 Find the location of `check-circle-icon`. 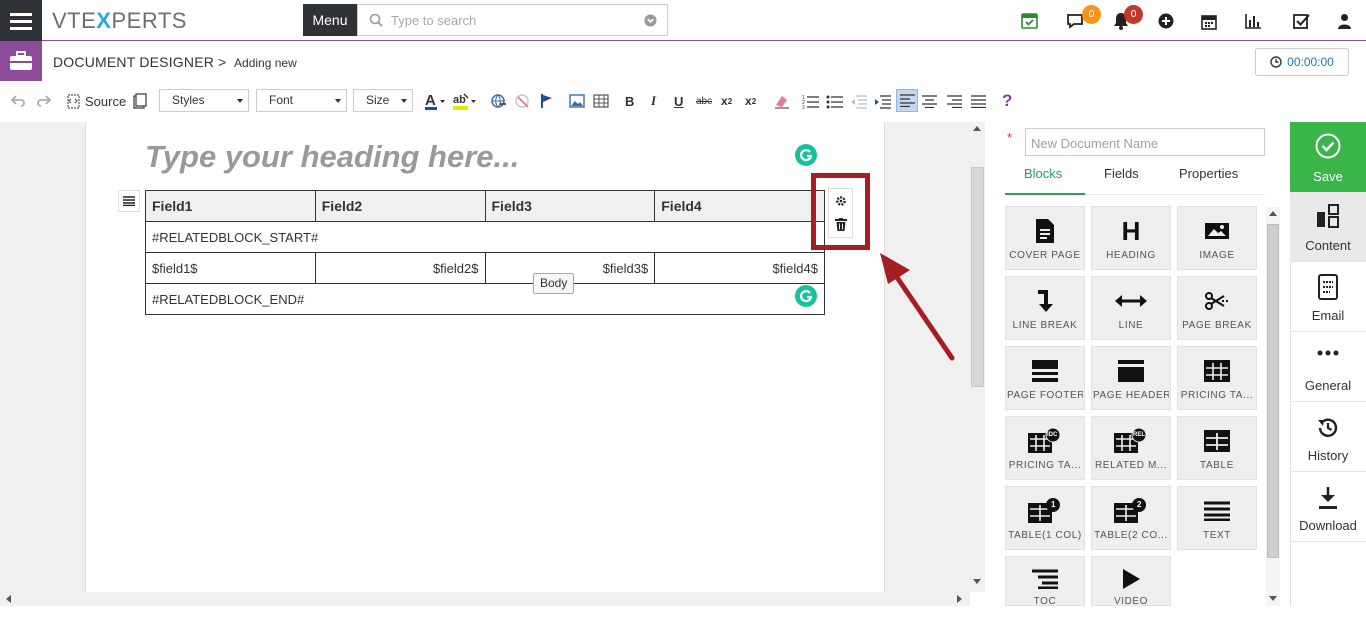

check-circle-icon is located at coordinates (1328, 146).